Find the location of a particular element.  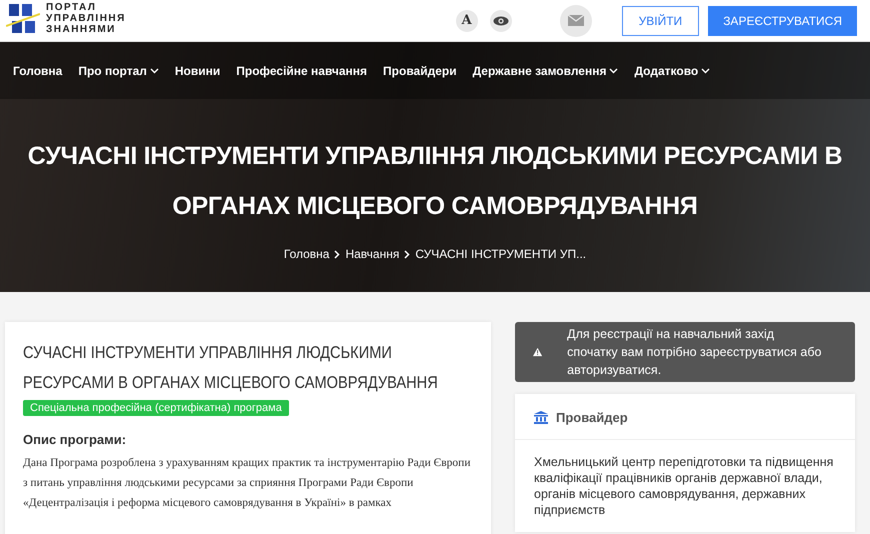

course-title: СУЧАСНІ ІНСТРУМЕНТИ УПРАВЛІННЯ ЛЮДСЬКИМИ РЕСУРСАМИ В ОРГАНАХ МІСЦЕВОГО САМОВРЯДУВАННЯ is located at coordinates (231, 368).